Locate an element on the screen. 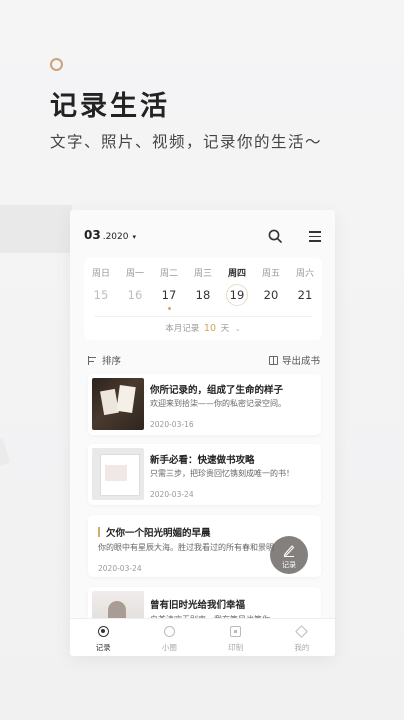 Image resolution: width=404 pixels, height=720 pixels. weekday-row: 周日 周一 周二 周三 周四 周五 周六 is located at coordinates (203, 272).